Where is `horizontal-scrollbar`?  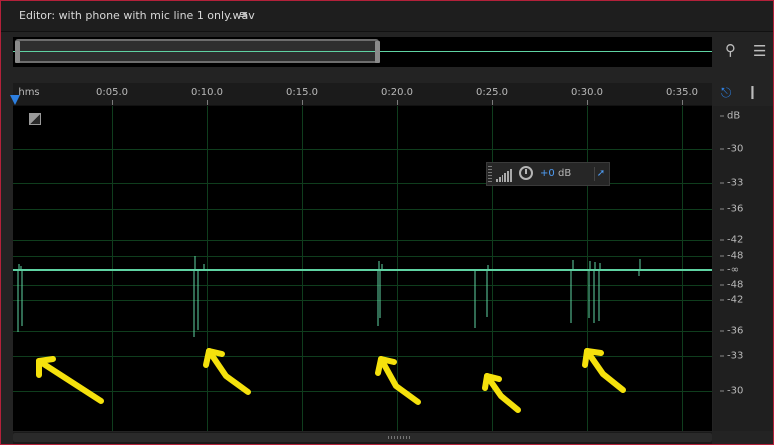 horizontal-scrollbar is located at coordinates (362, 438).